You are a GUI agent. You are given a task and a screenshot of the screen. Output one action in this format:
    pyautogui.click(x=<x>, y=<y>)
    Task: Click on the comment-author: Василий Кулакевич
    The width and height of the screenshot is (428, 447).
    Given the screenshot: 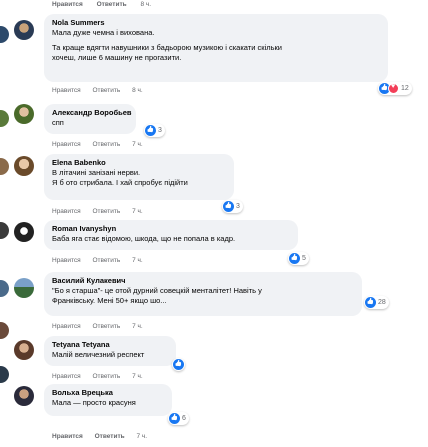 What is the action you would take?
    pyautogui.click(x=203, y=281)
    